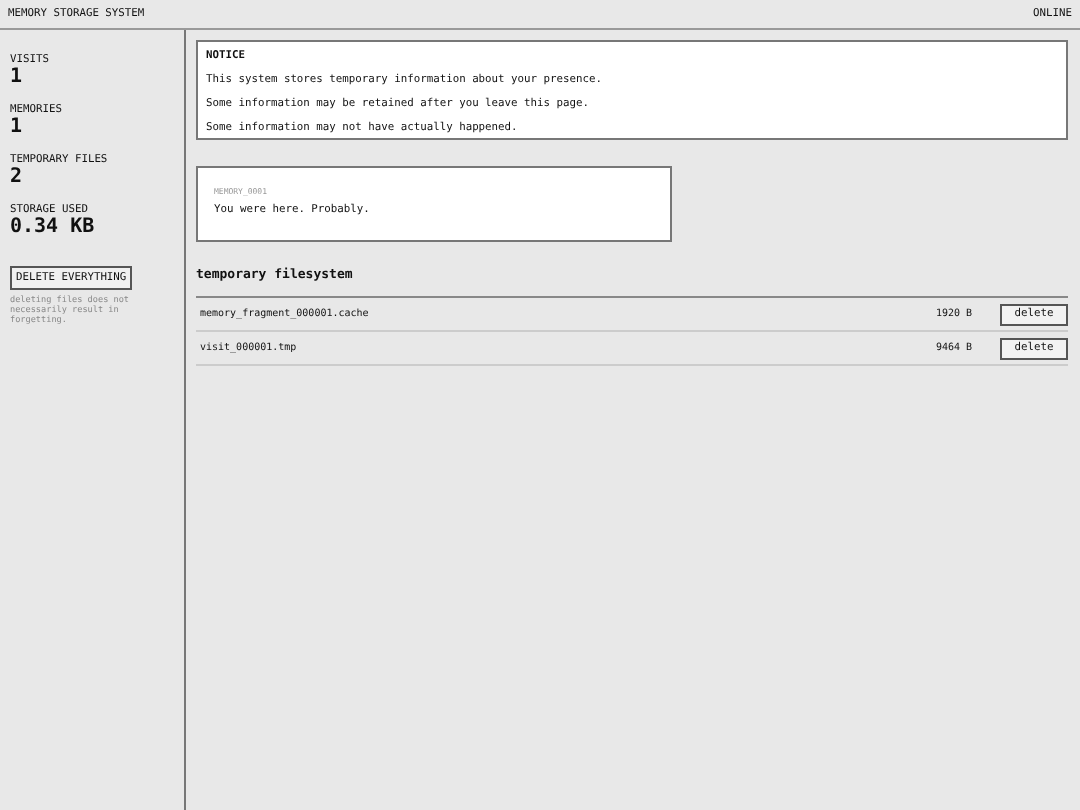  I want to click on stat-value: 2, so click(17, 177).